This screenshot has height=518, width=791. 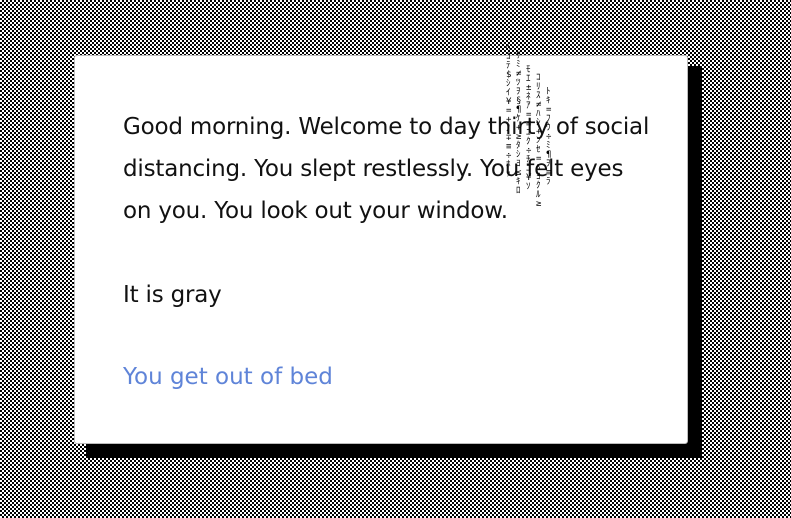 What do you see at coordinates (228, 377) in the screenshot?
I see `choice-link-get-out-of-bed: You get out of bed` at bounding box center [228, 377].